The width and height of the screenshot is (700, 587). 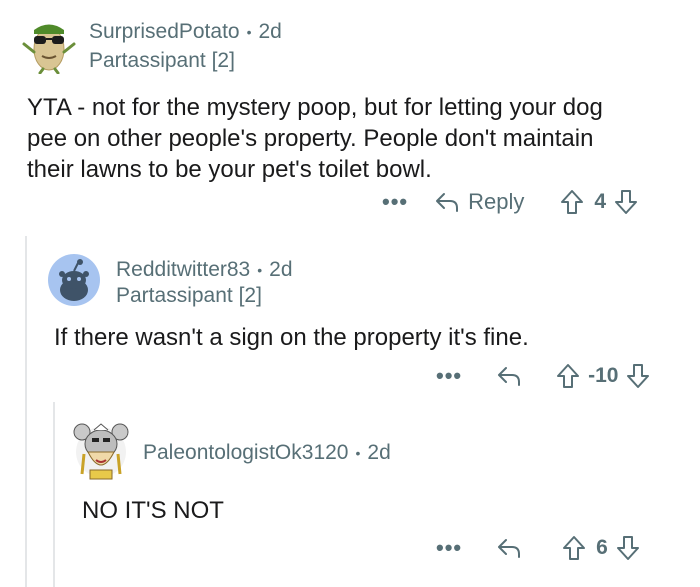 I want to click on reply-label: Reply, so click(x=496, y=201).